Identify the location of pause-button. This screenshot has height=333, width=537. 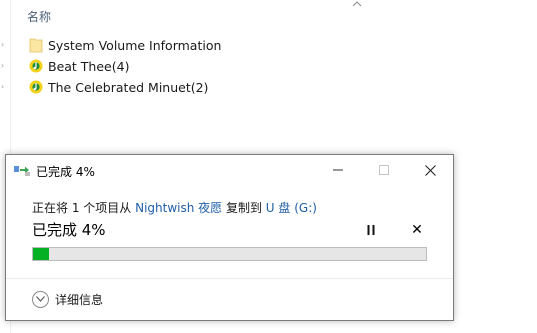
(371, 230).